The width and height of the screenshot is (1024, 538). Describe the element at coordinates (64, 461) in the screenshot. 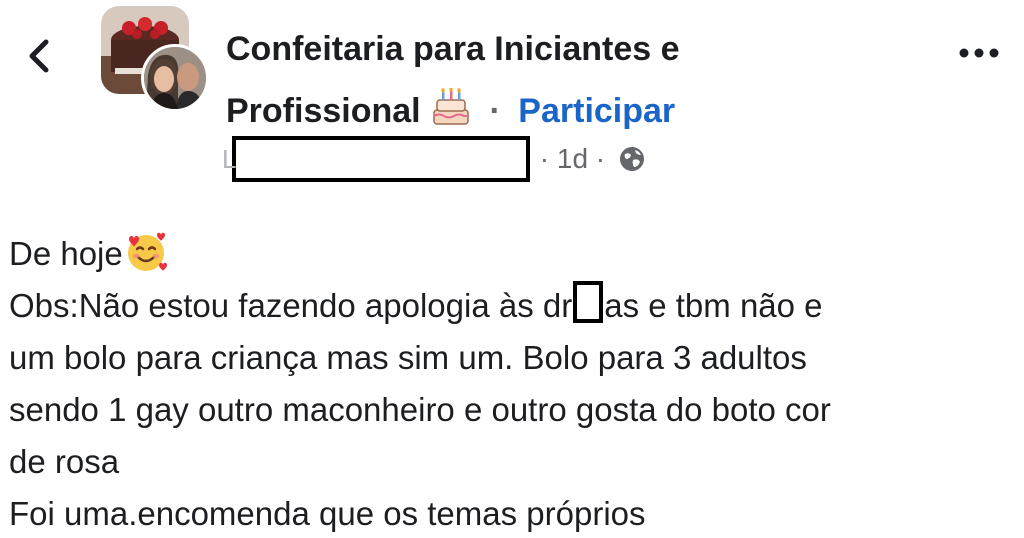

I see `post-line-5: de rosa` at that location.